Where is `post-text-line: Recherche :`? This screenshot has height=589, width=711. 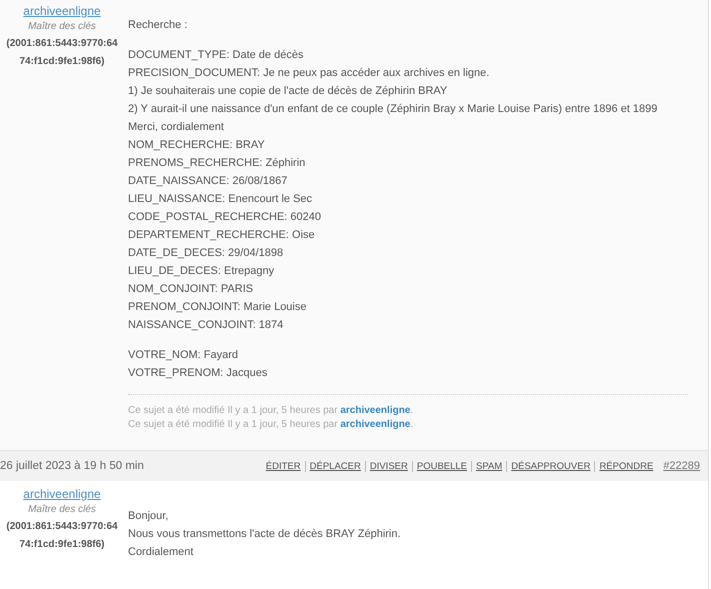 post-text-line: Recherche : is located at coordinates (158, 25).